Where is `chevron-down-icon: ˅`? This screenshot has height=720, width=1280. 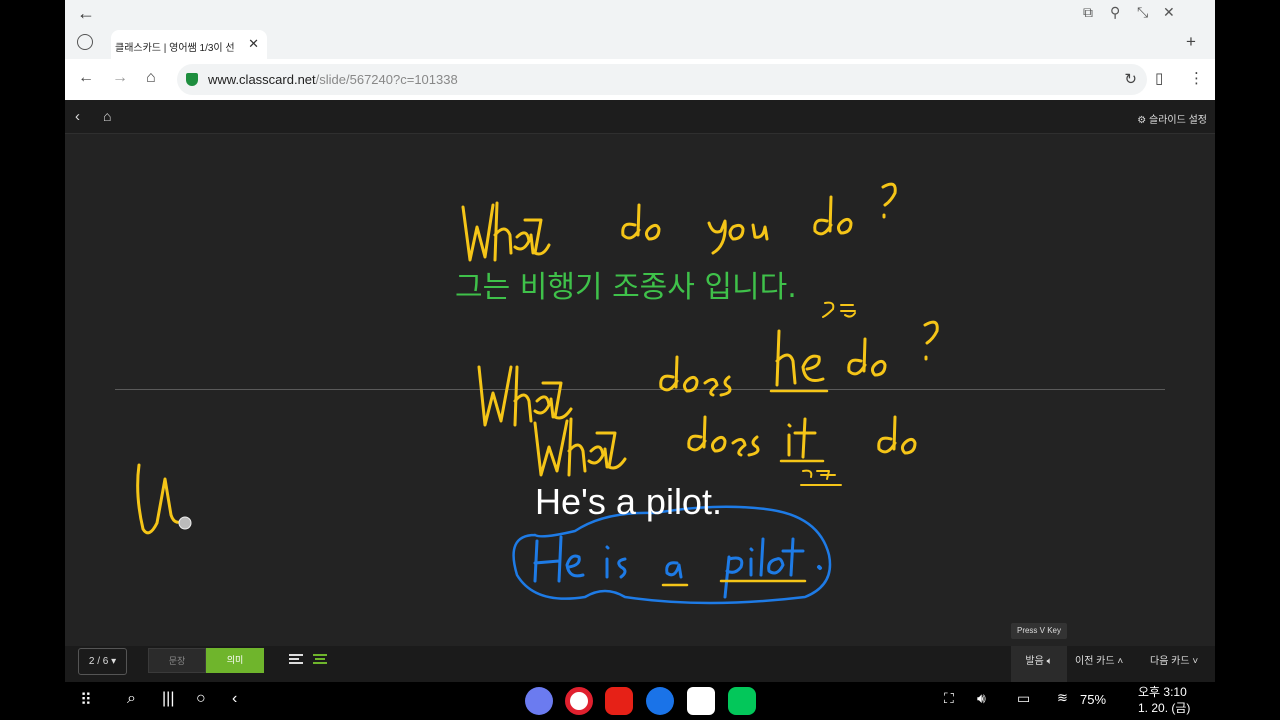 chevron-down-icon: ˅ is located at coordinates (1195, 661).